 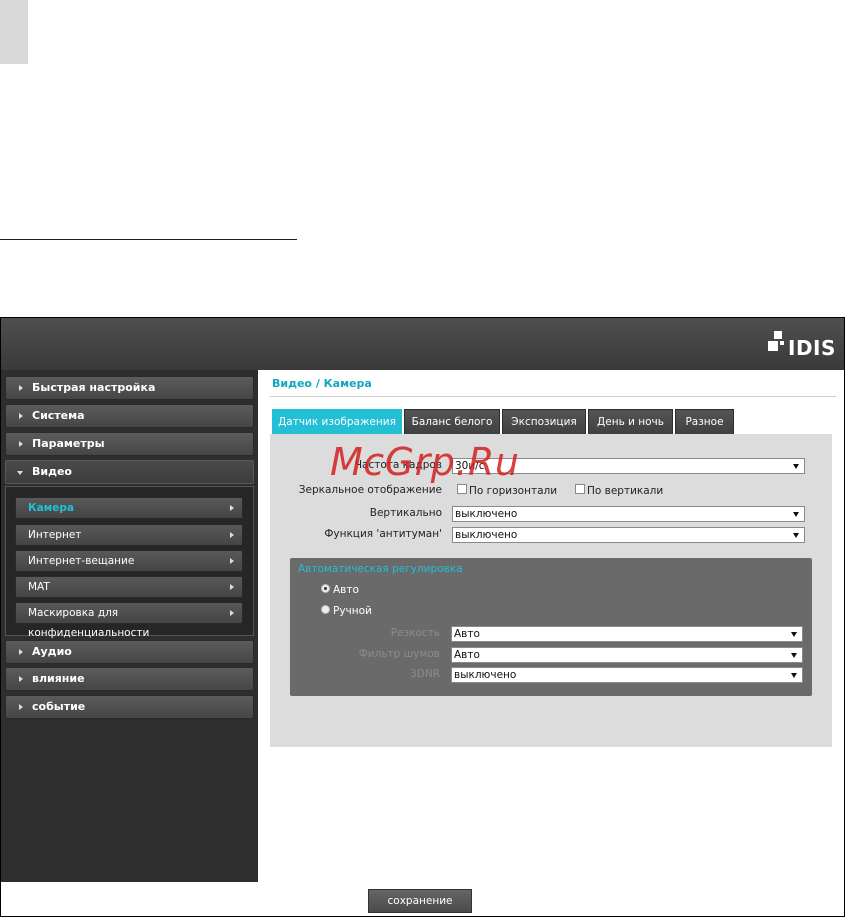 What do you see at coordinates (129, 679) in the screenshot?
I see `sidebar-item-influence: влияние` at bounding box center [129, 679].